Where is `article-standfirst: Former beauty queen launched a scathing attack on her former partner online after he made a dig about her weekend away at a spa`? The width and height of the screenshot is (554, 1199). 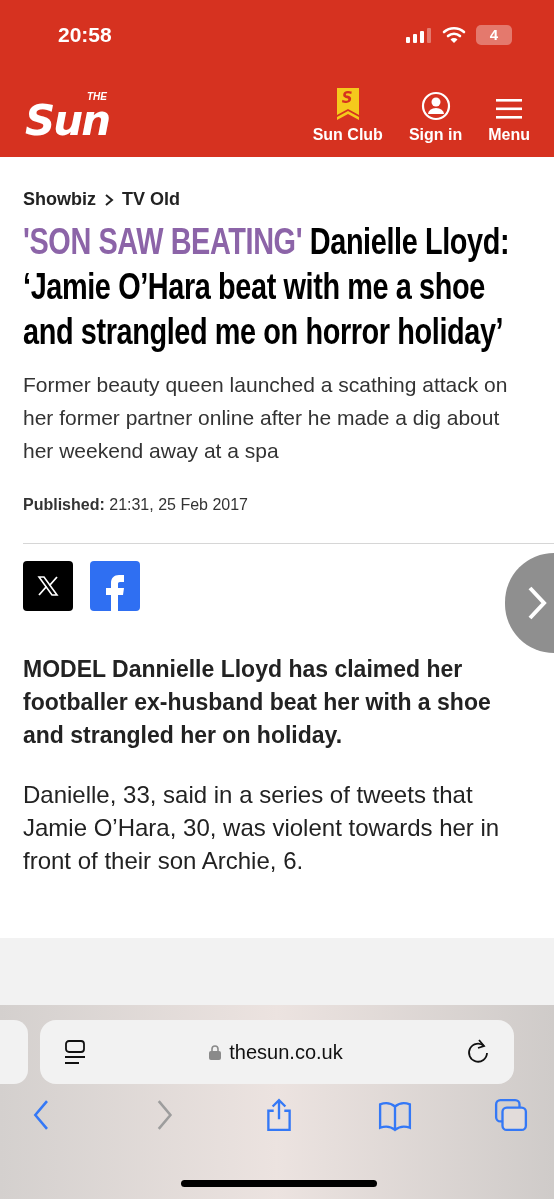
article-standfirst: Former beauty queen launched a scathing attack on her former partner online after he made a dig about her weekend away at a spa is located at coordinates (266, 418).